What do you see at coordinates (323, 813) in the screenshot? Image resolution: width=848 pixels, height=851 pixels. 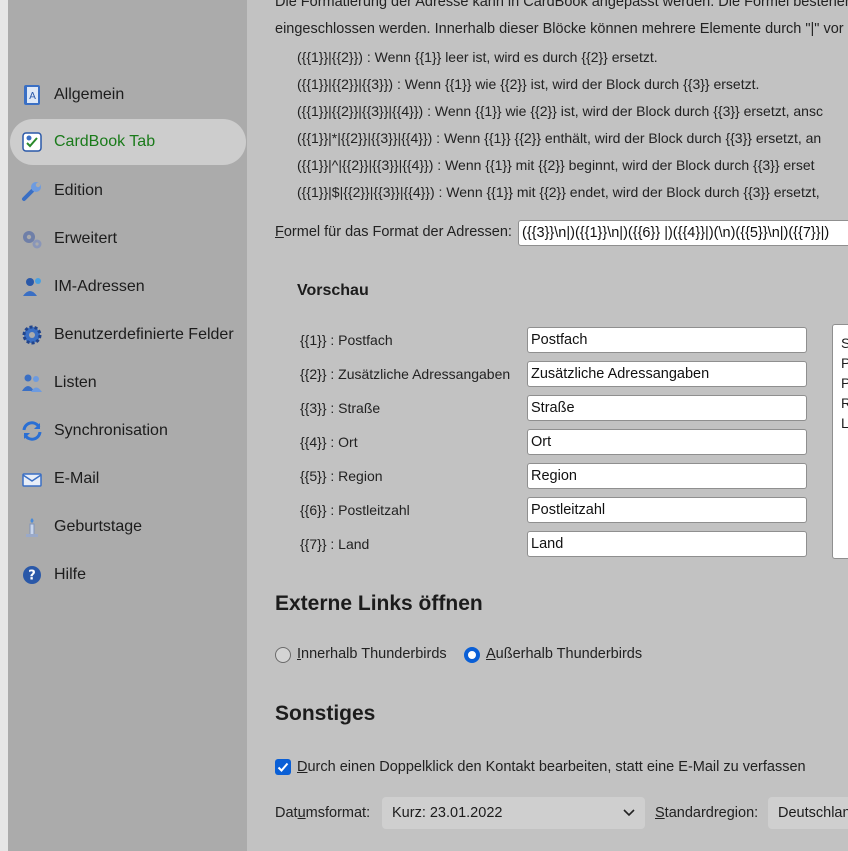 I see `date-format-label: Datumsformat:` at bounding box center [323, 813].